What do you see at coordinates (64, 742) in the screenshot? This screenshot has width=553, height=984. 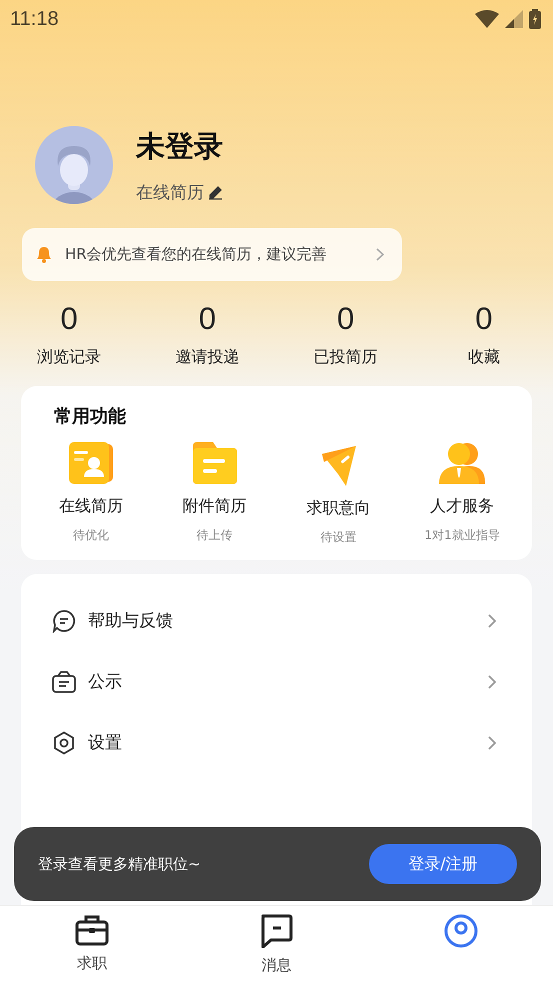 I see `settings-icon` at bounding box center [64, 742].